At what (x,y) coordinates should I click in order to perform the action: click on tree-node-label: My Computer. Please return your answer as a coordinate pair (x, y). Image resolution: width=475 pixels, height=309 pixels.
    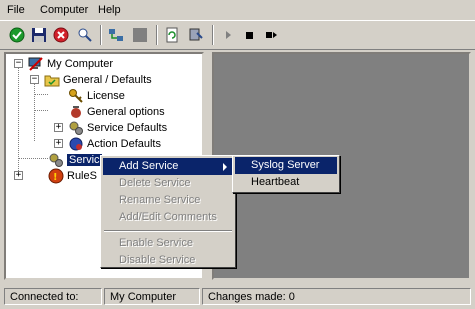
    Looking at the image, I should click on (80, 64).